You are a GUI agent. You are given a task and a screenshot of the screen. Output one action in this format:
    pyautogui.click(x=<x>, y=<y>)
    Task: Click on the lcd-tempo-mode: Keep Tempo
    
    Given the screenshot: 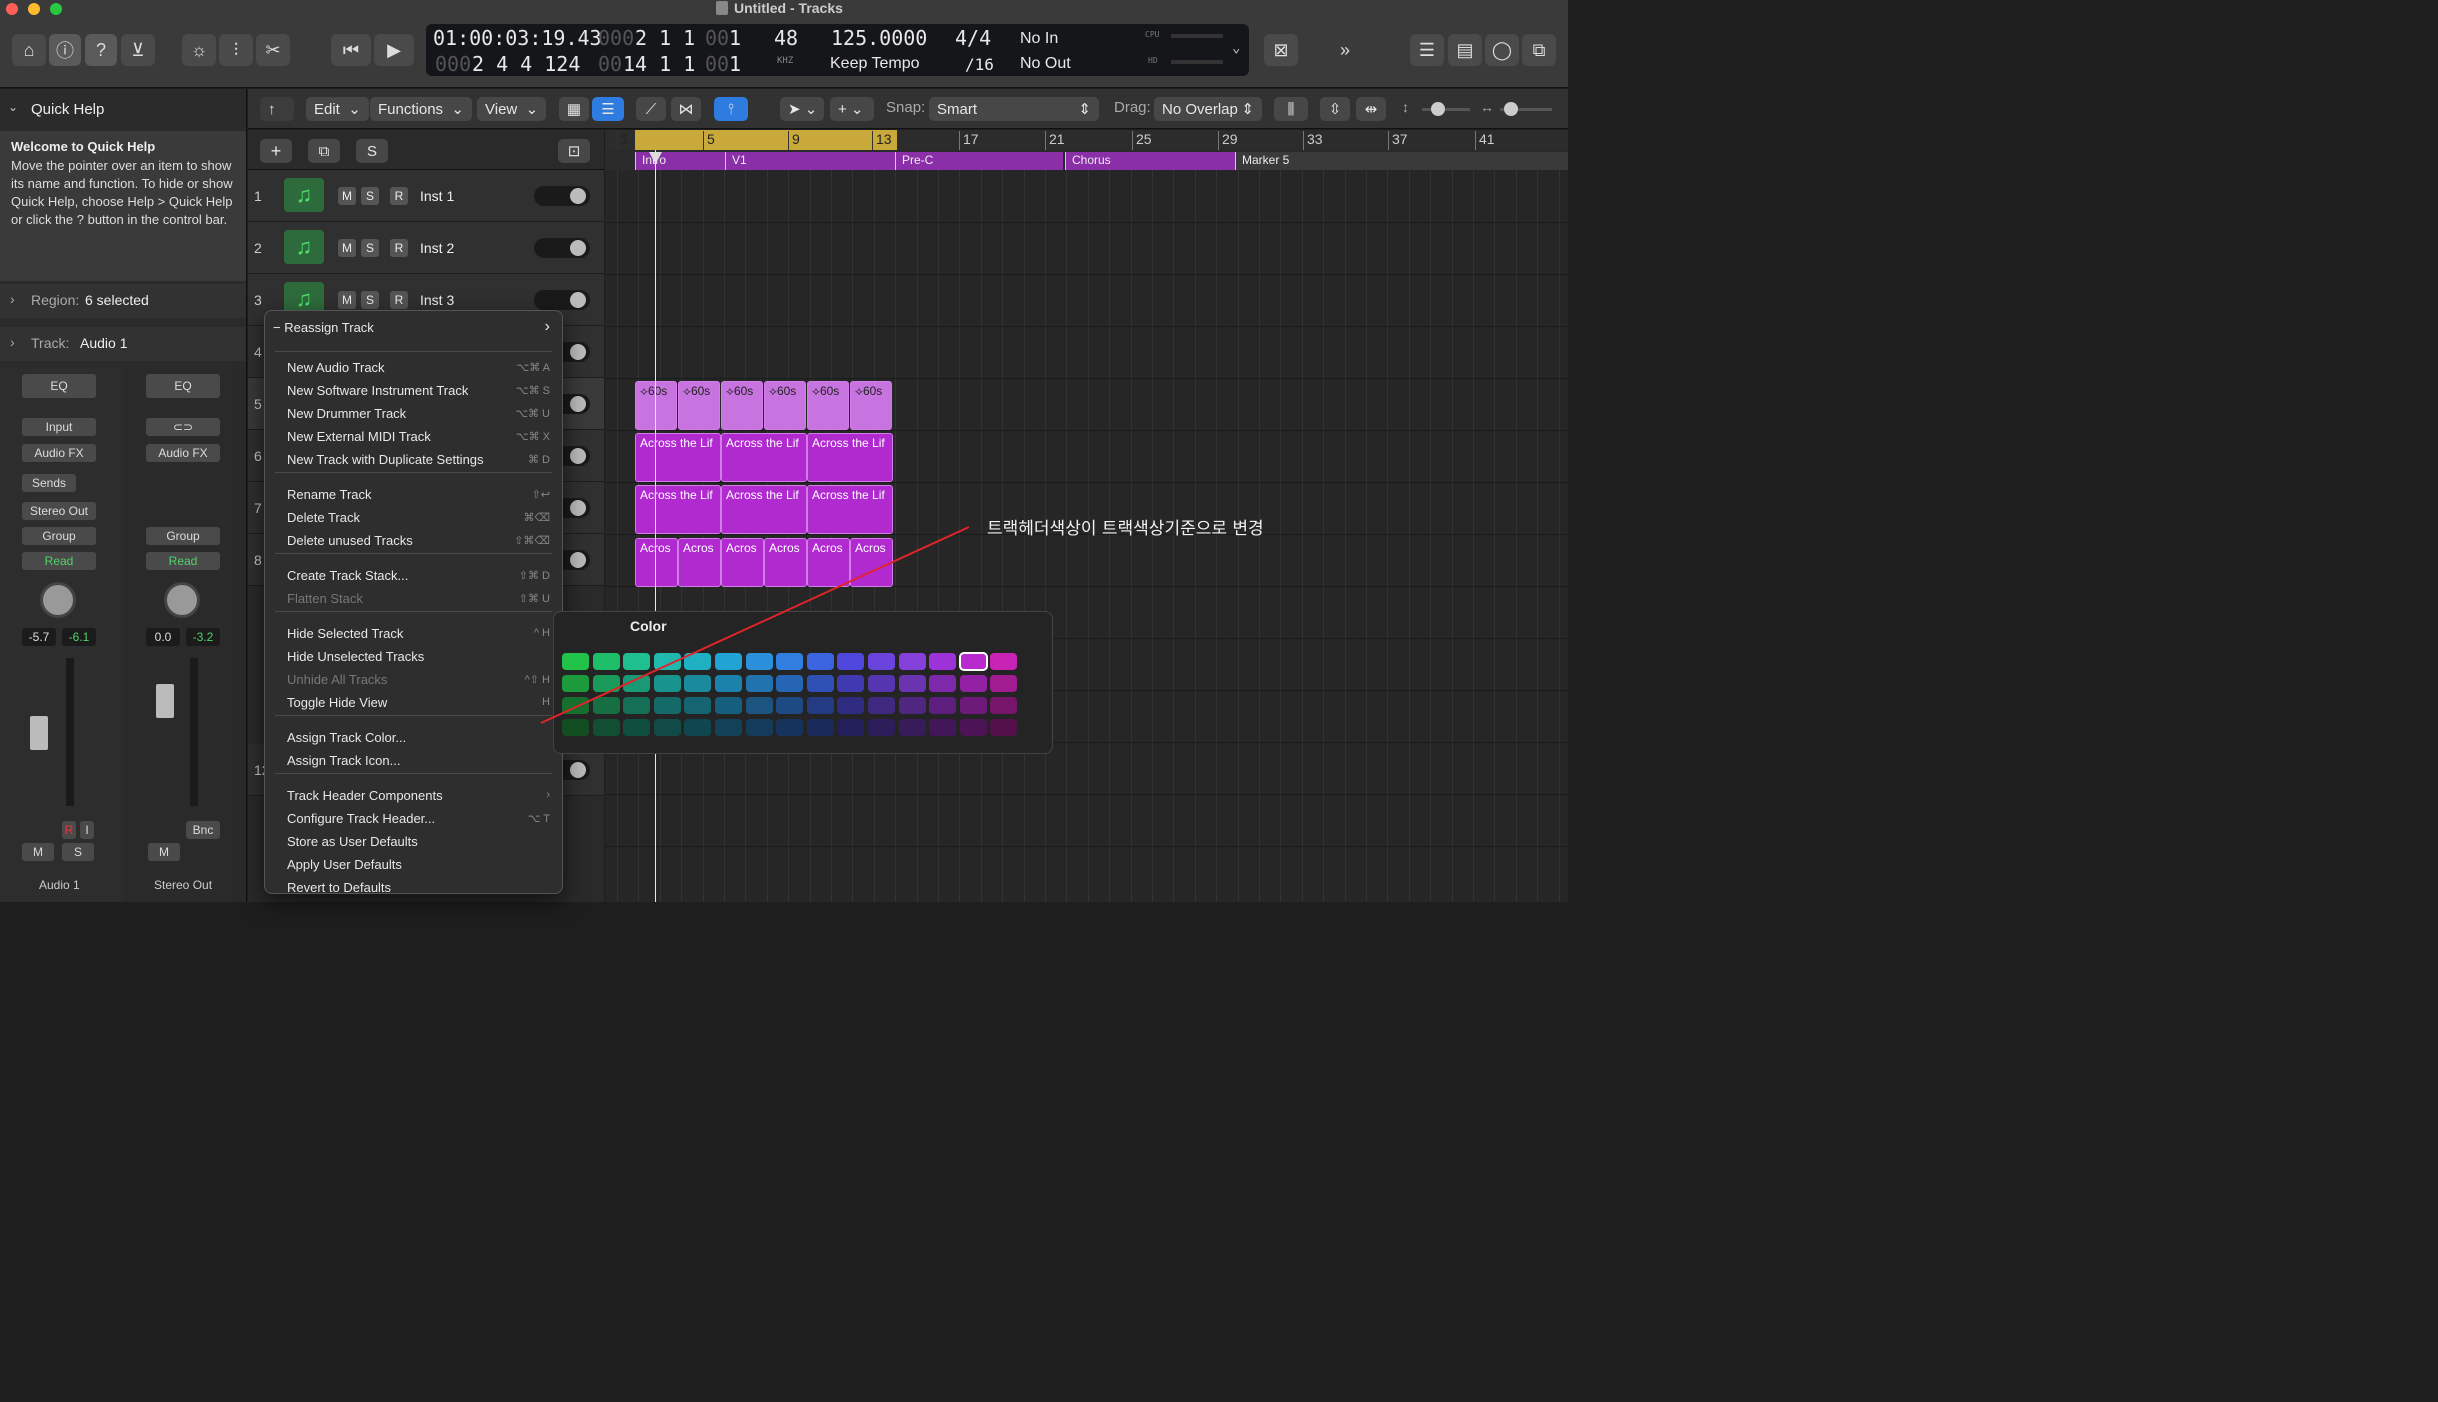 What is the action you would take?
    pyautogui.click(x=875, y=64)
    